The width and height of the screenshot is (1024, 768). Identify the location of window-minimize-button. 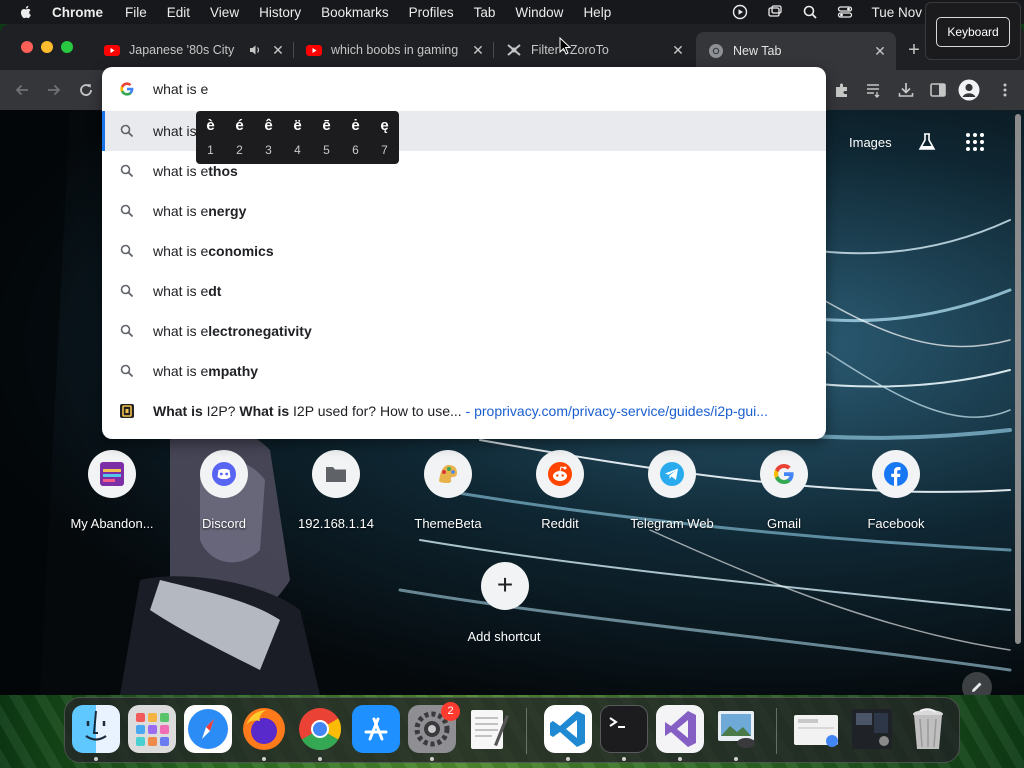
(47, 47).